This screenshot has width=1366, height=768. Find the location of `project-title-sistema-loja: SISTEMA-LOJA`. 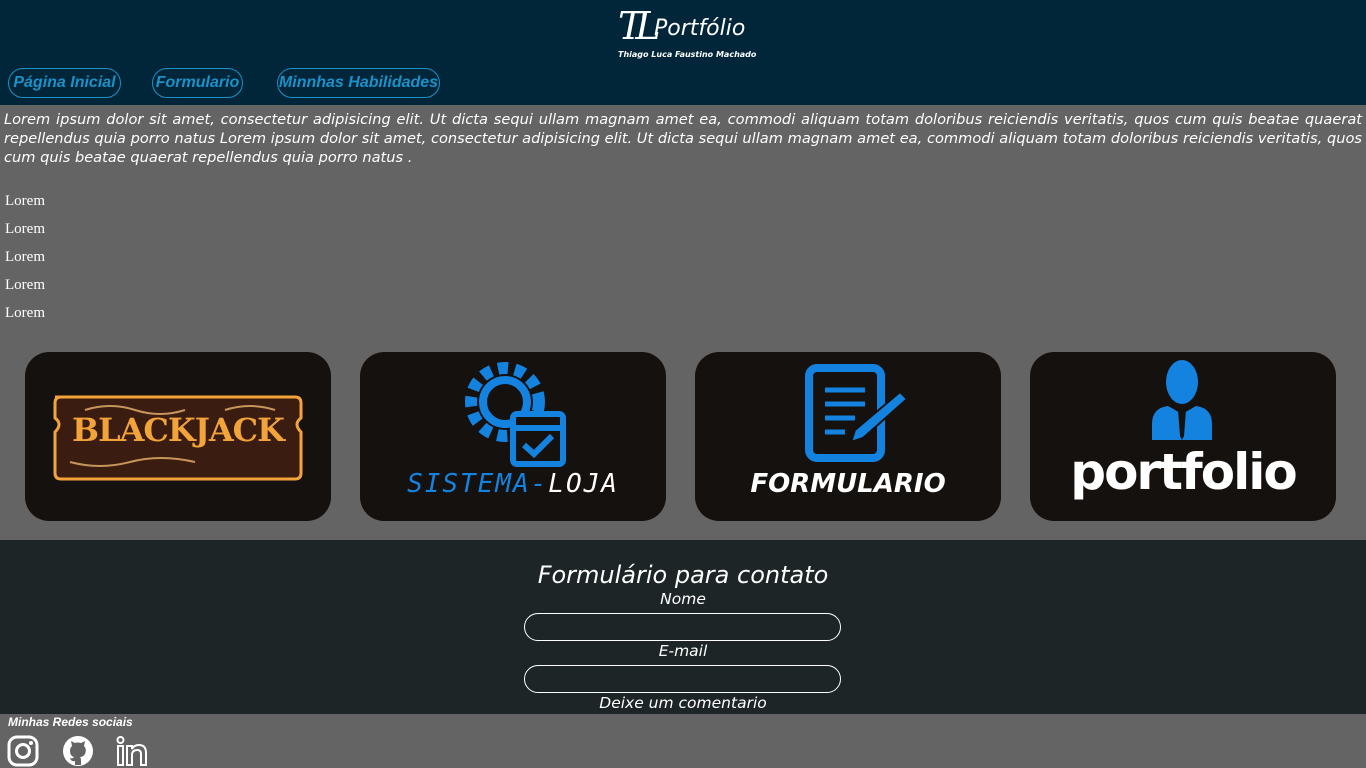

project-title-sistema-loja: SISTEMA-LOJA is located at coordinates (513, 484).